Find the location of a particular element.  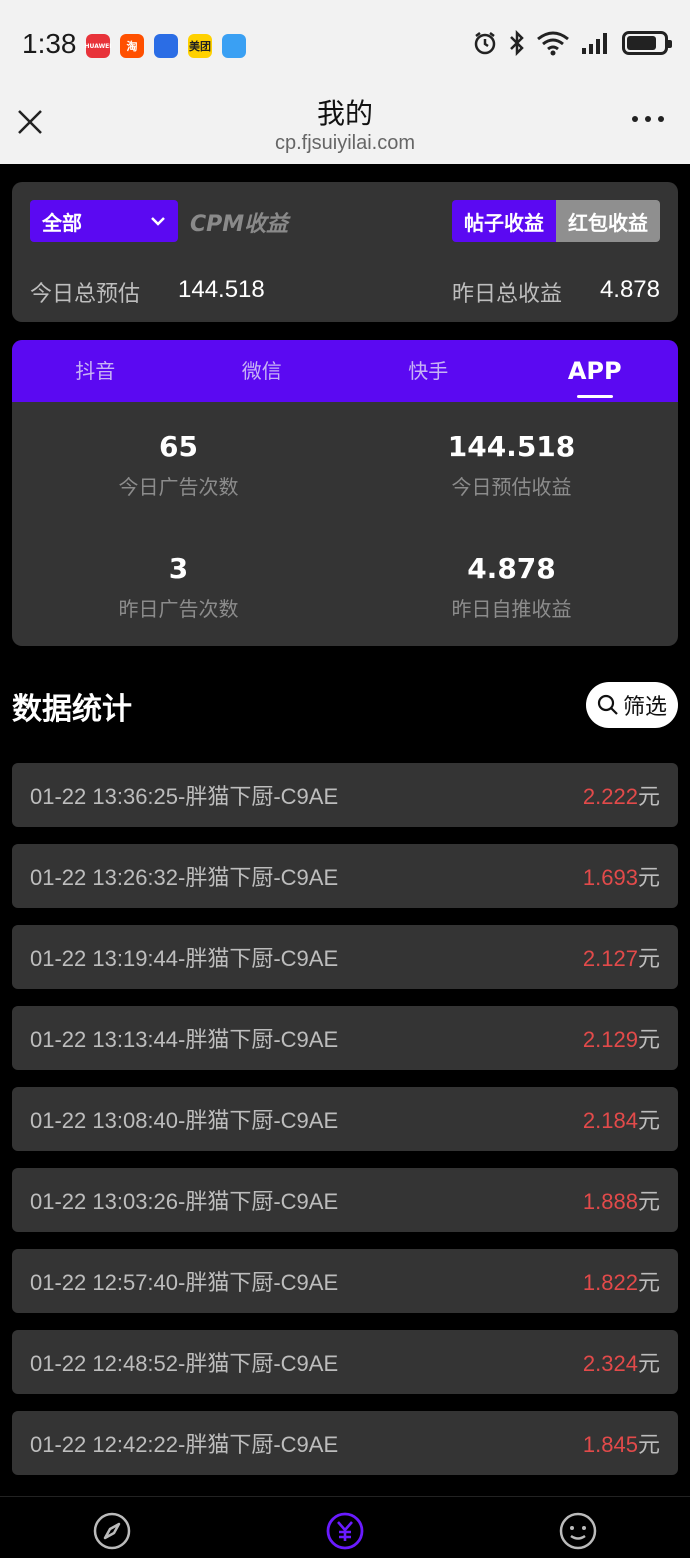

record-amount-value: 2.129 is located at coordinates (610, 1039).